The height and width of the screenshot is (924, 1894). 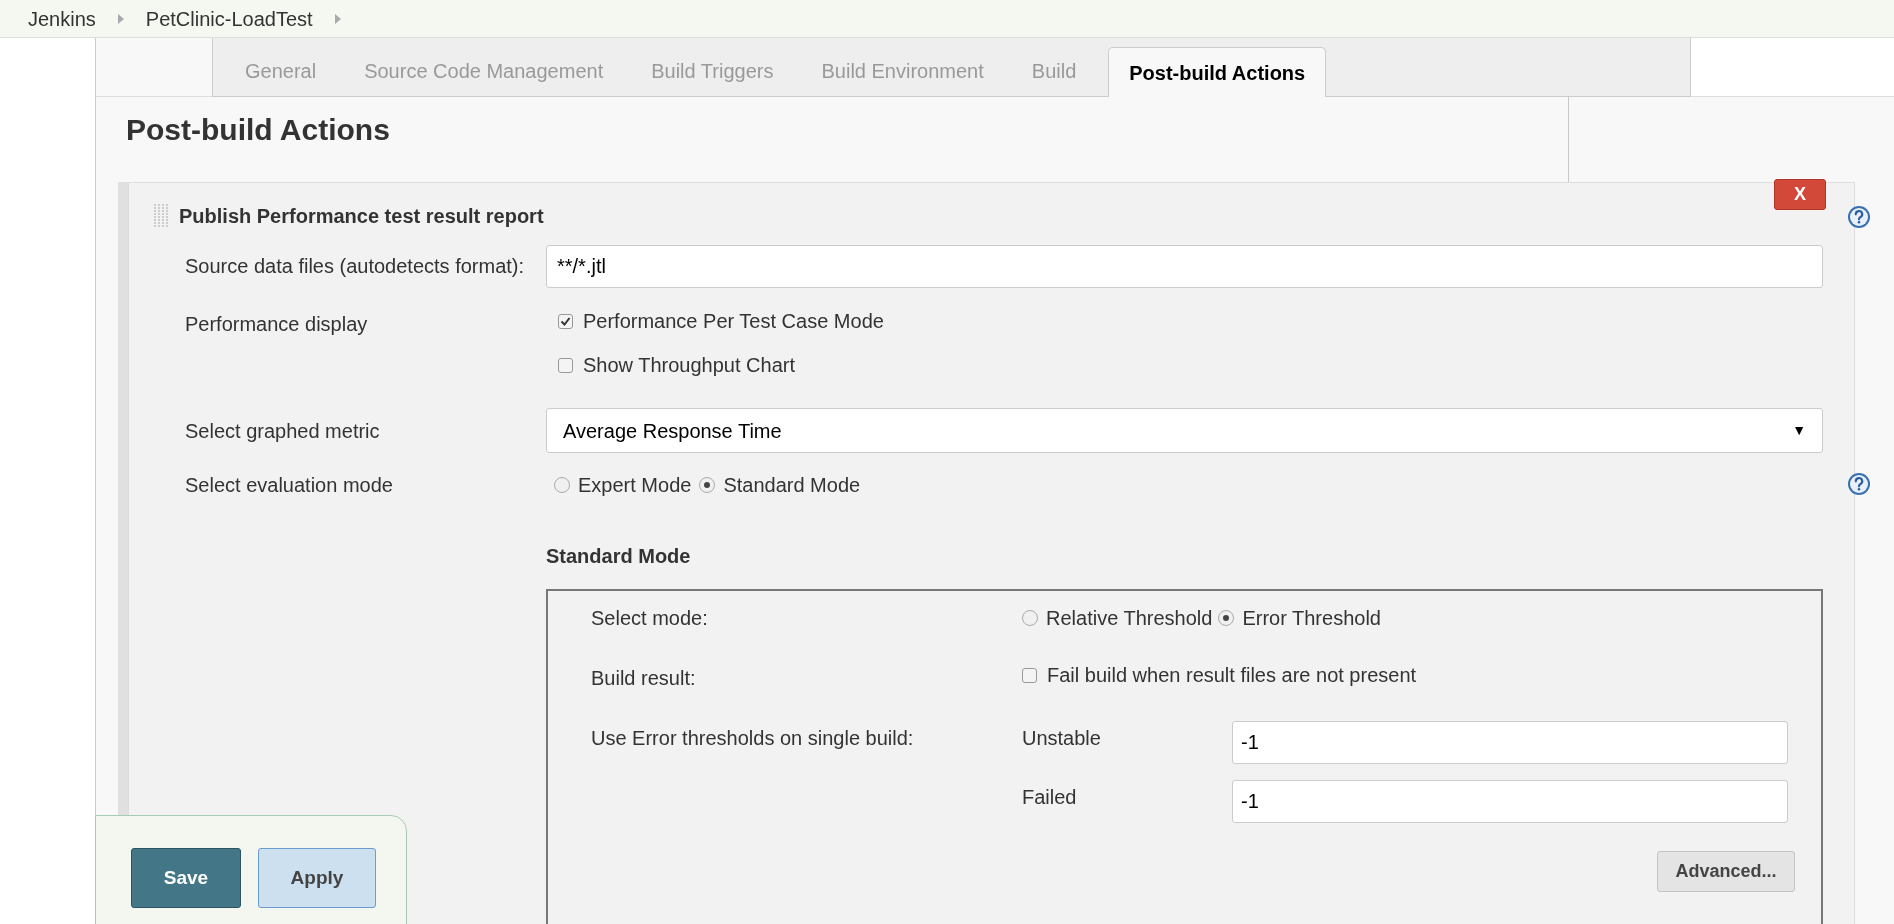 I want to click on section-title: Publish Performance test result report, so click(x=361, y=216).